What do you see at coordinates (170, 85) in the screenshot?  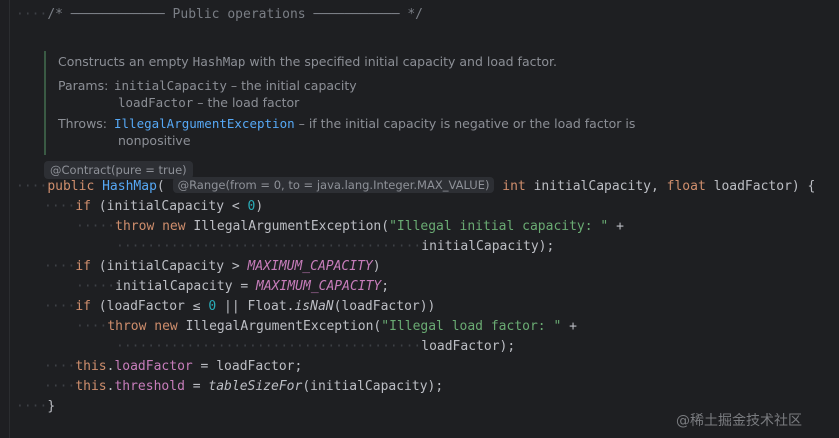 I see `doc-param1-name: initialCapacity` at bounding box center [170, 85].